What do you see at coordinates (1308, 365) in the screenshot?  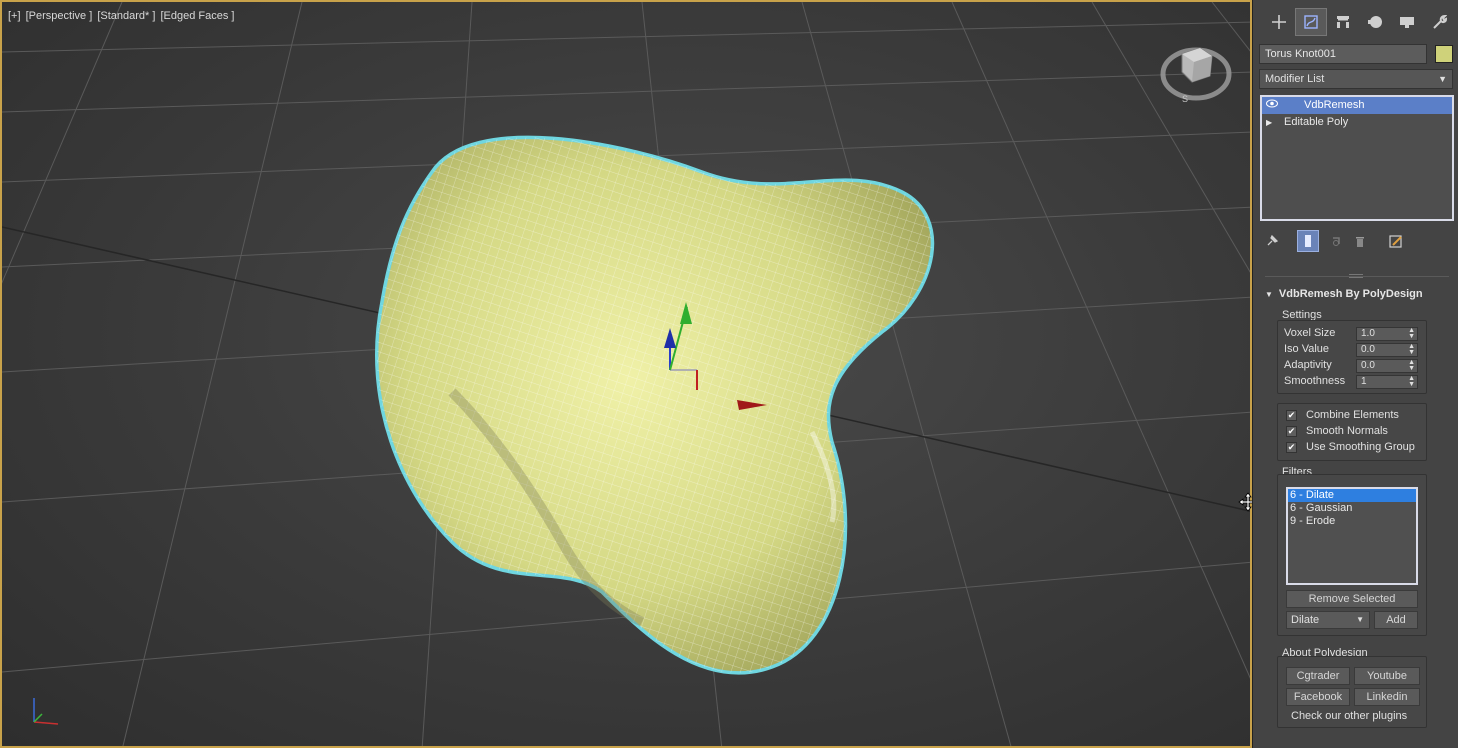 I see `adaptivity-label: Adaptivity` at bounding box center [1308, 365].